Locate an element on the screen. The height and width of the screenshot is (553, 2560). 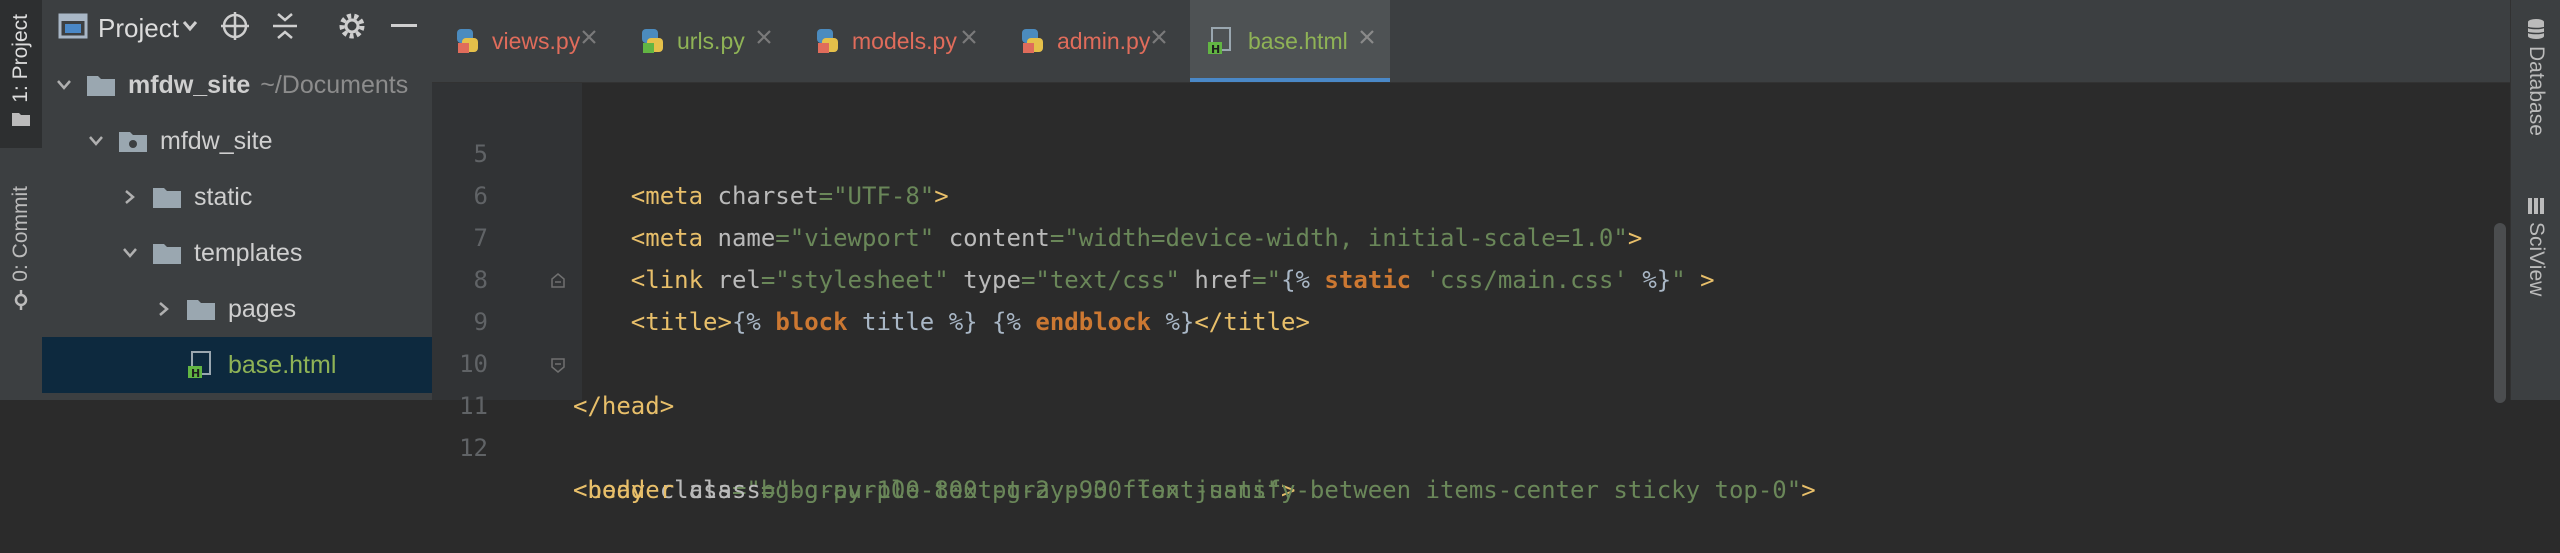
sciview-tool-tab: SciView is located at coordinates (2535, 246).